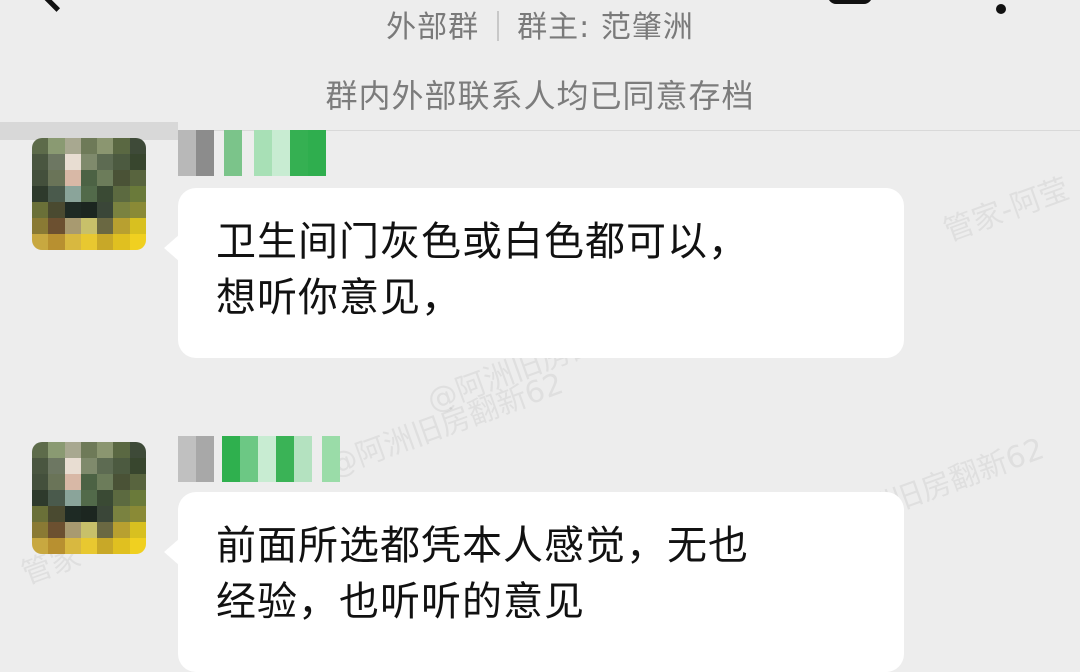  Describe the element at coordinates (1007, 210) in the screenshot. I see `watermark: 管家-阿莹` at that location.